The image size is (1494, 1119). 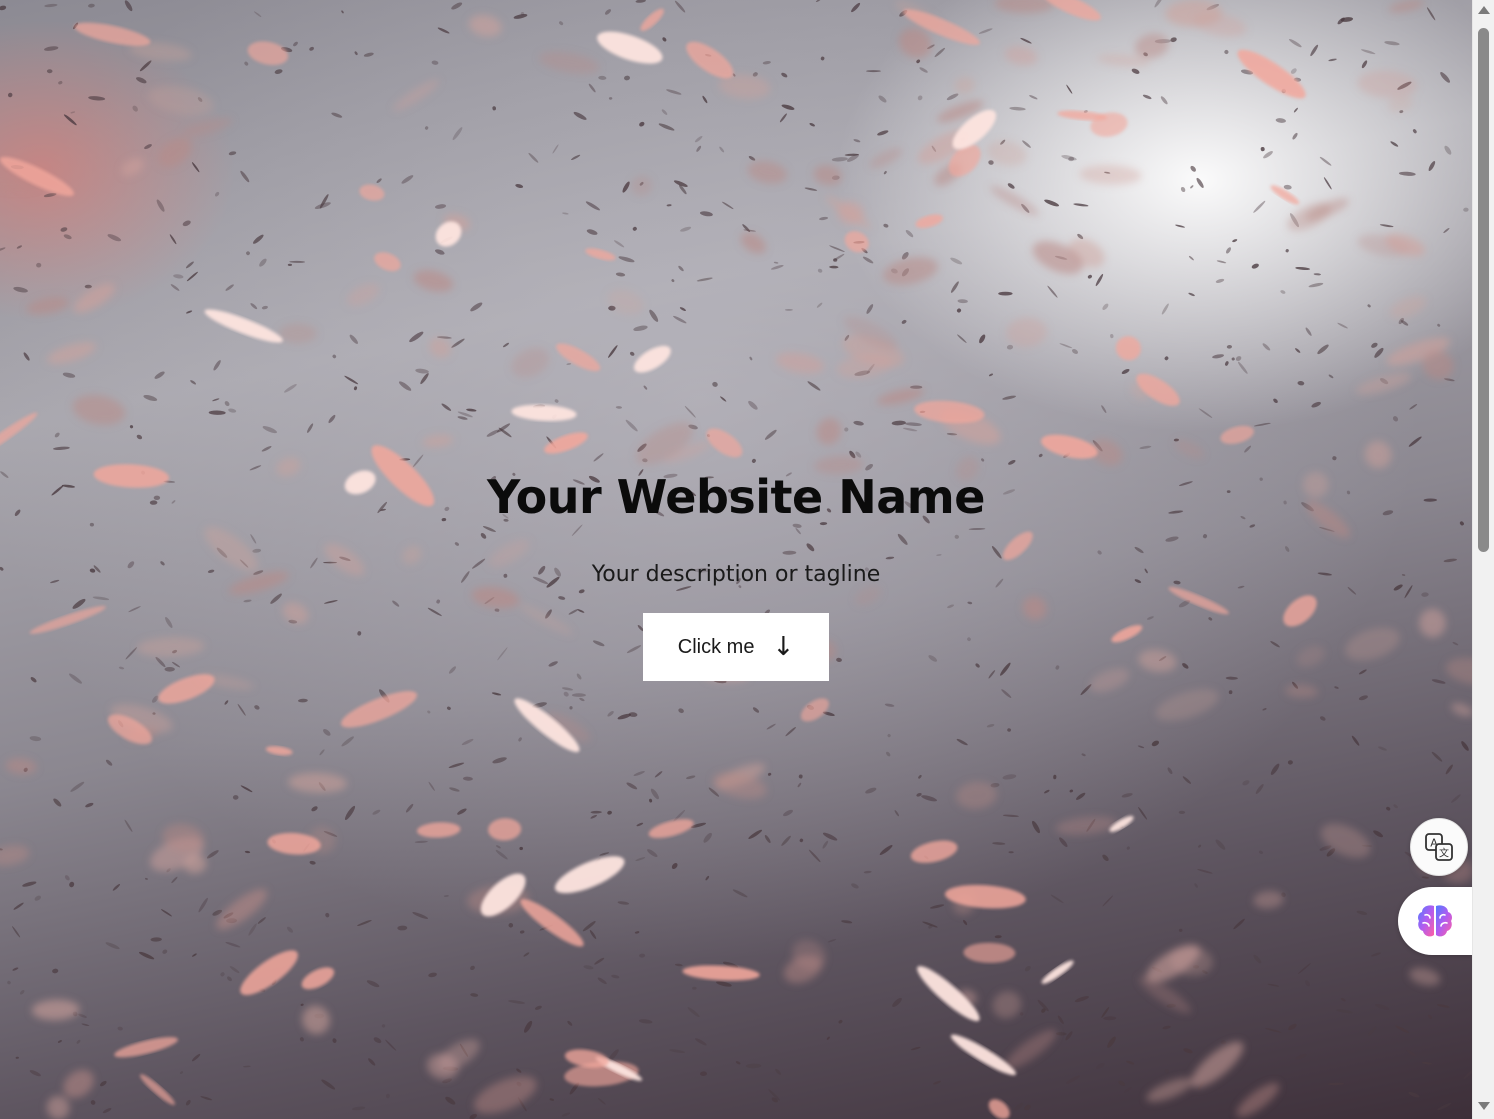 I want to click on scrollbar-thumb, so click(x=1483, y=290).